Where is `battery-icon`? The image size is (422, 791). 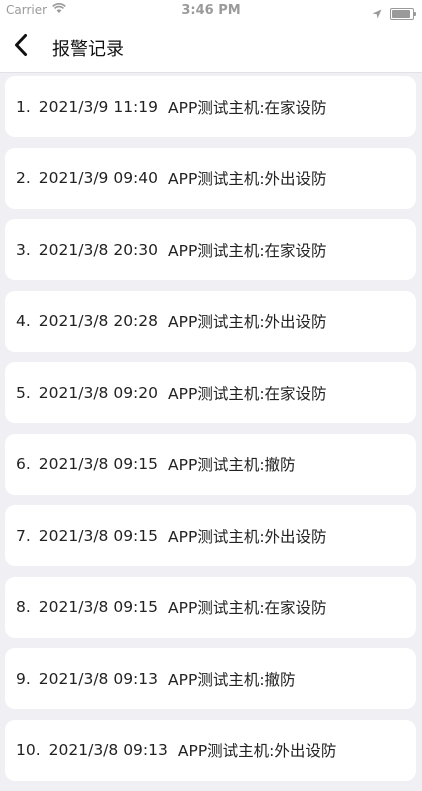
battery-icon is located at coordinates (403, 13).